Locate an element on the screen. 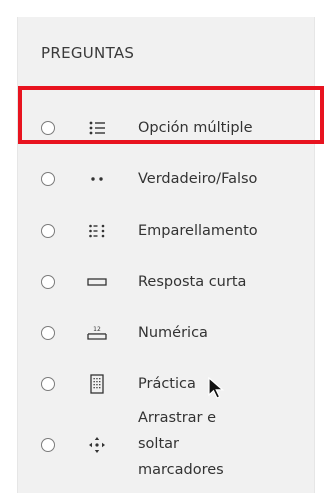 Image resolution: width=324 pixels, height=493 pixels. label-line: soltar is located at coordinates (158, 444).